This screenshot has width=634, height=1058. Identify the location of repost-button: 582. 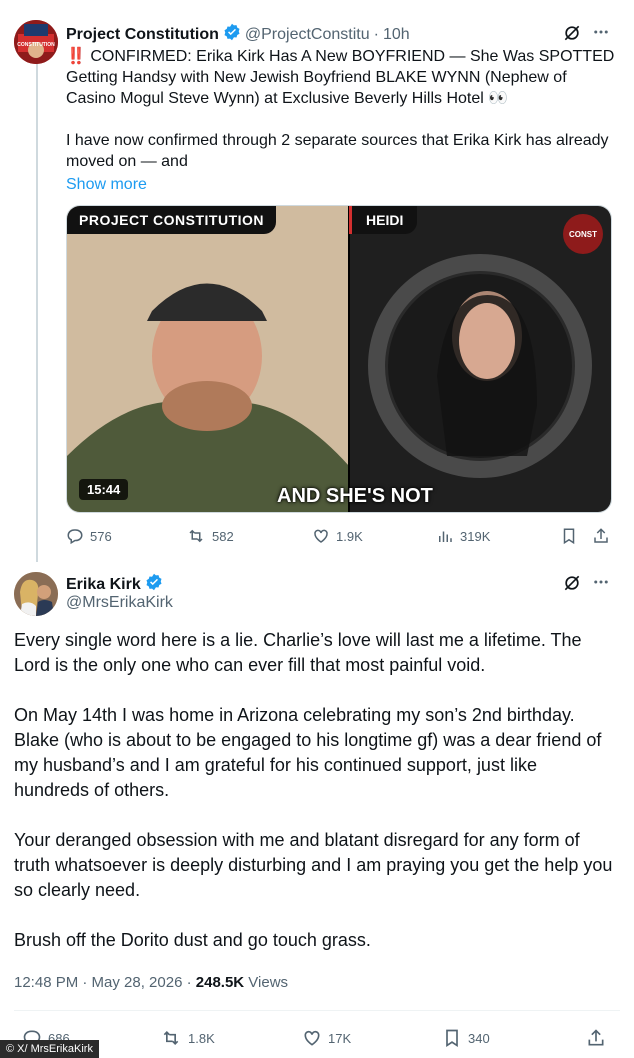
(210, 536).